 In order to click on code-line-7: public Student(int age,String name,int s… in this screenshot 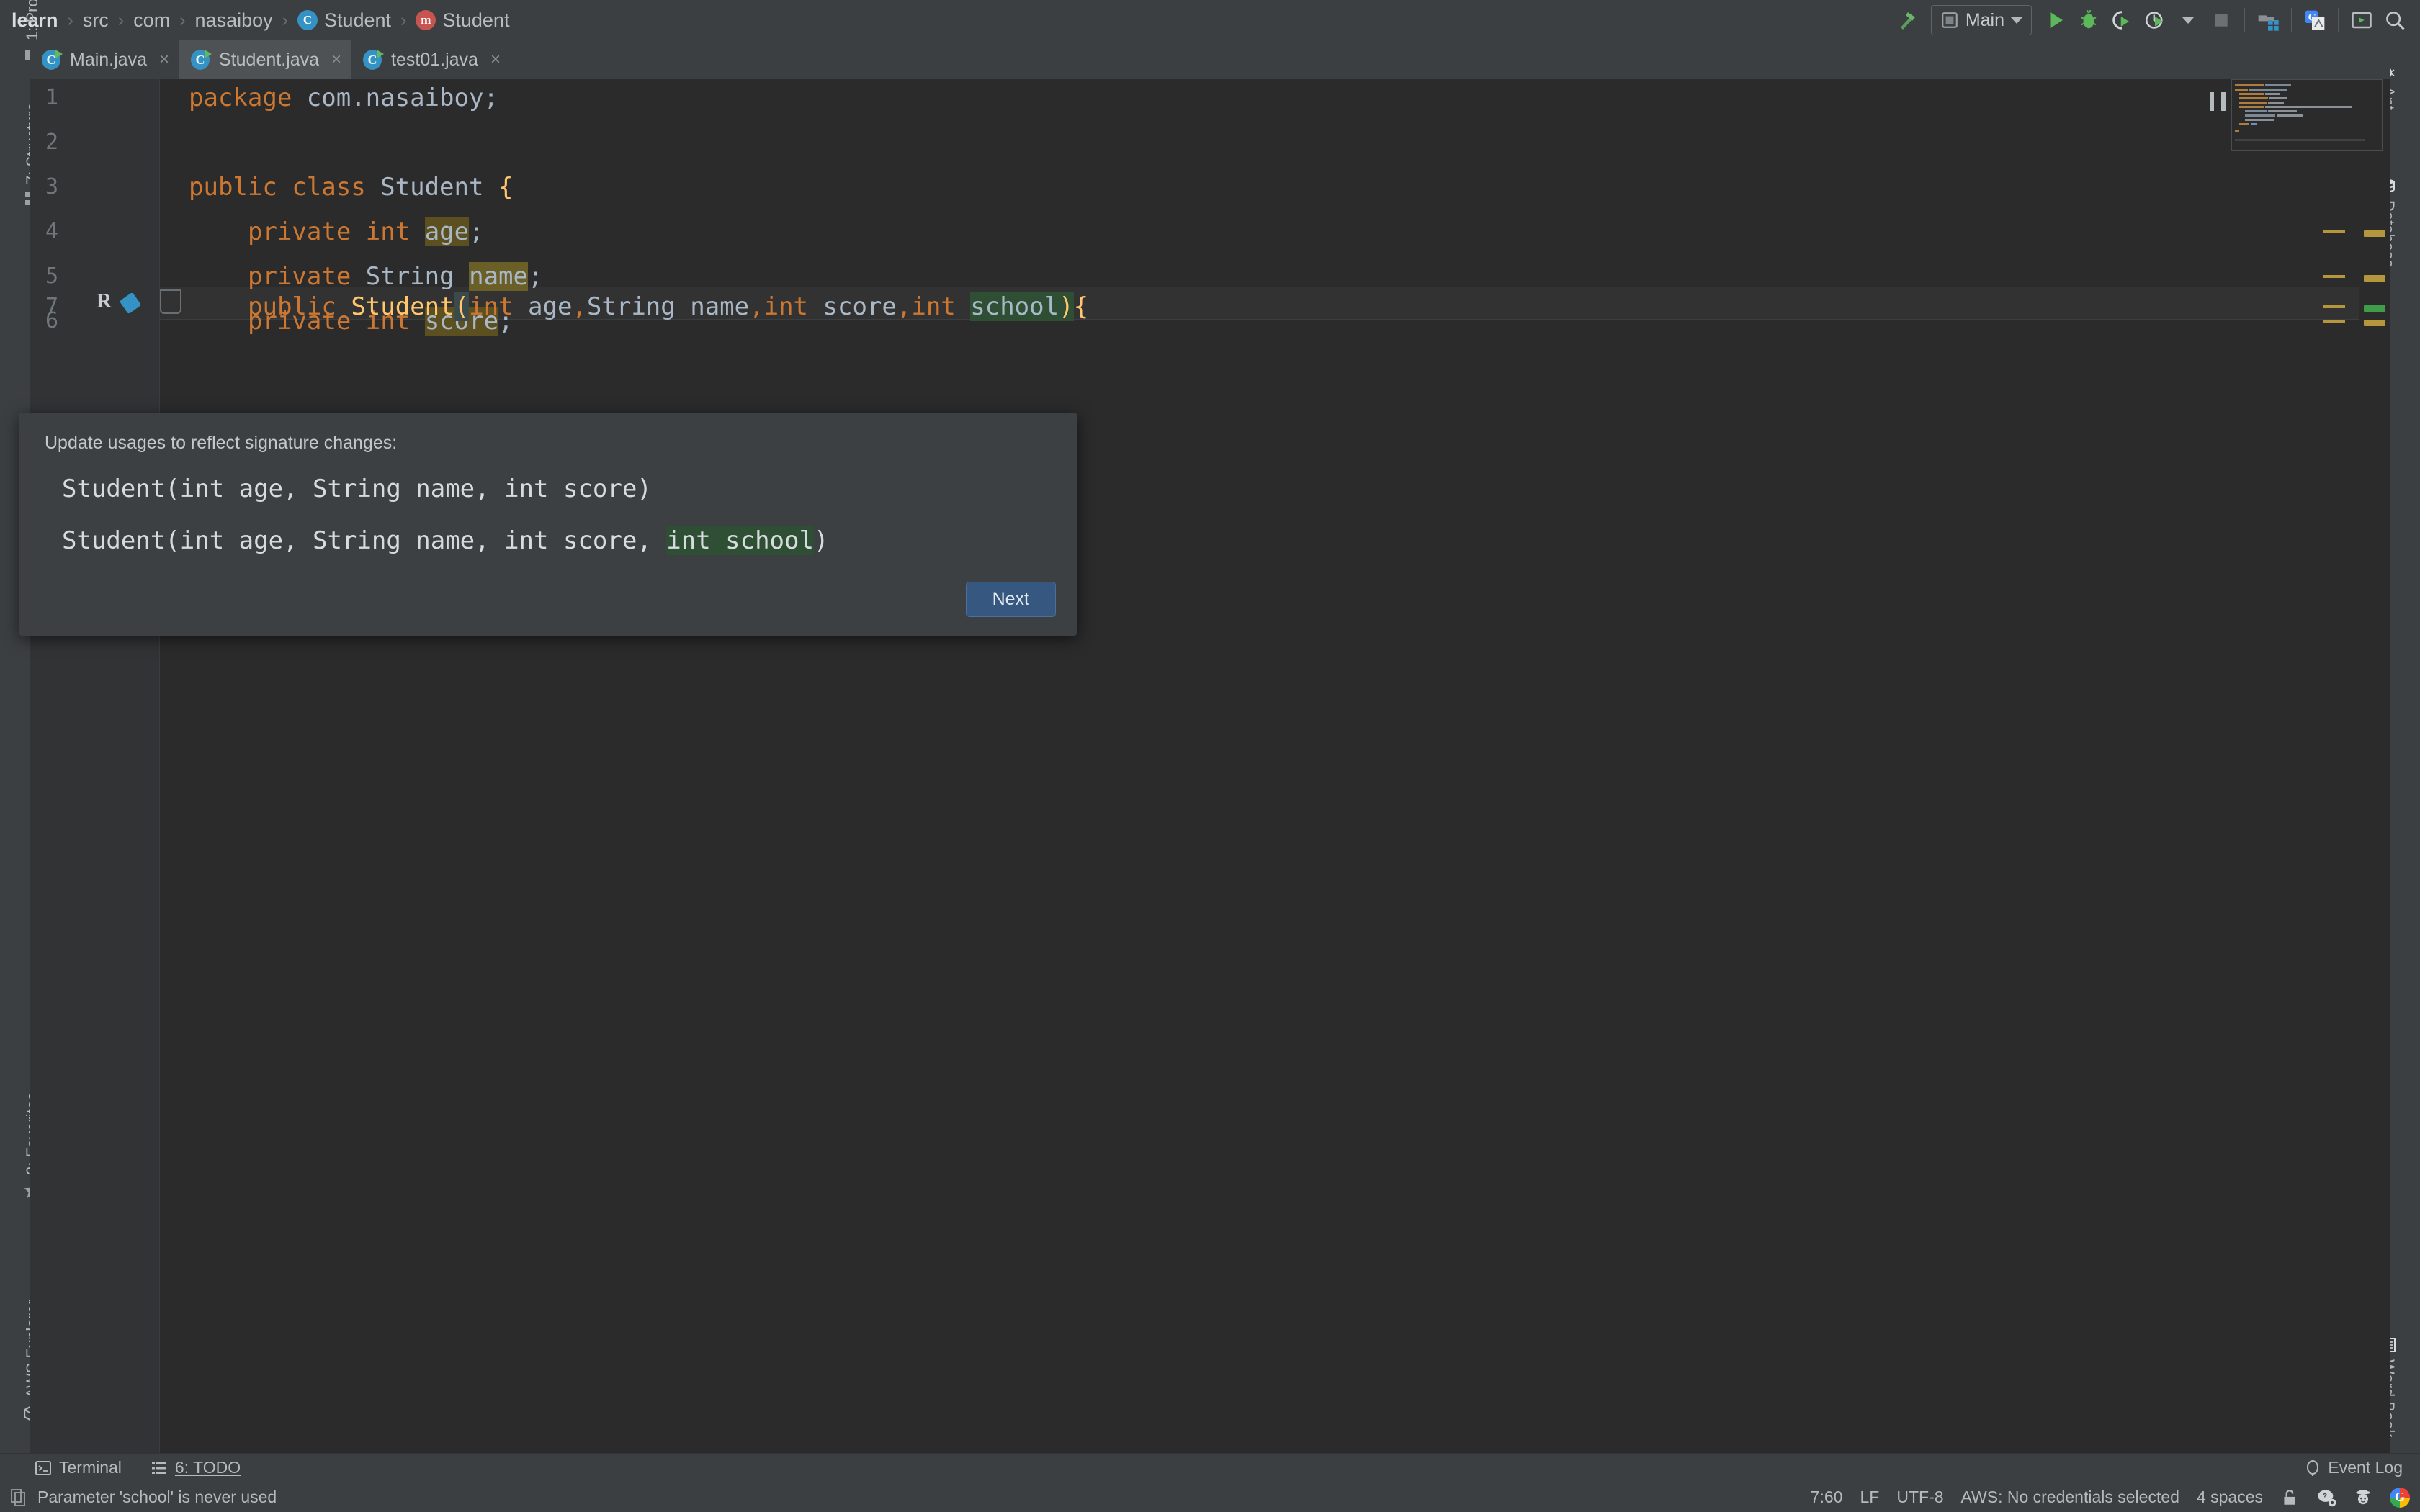, I will do `click(638, 306)`.